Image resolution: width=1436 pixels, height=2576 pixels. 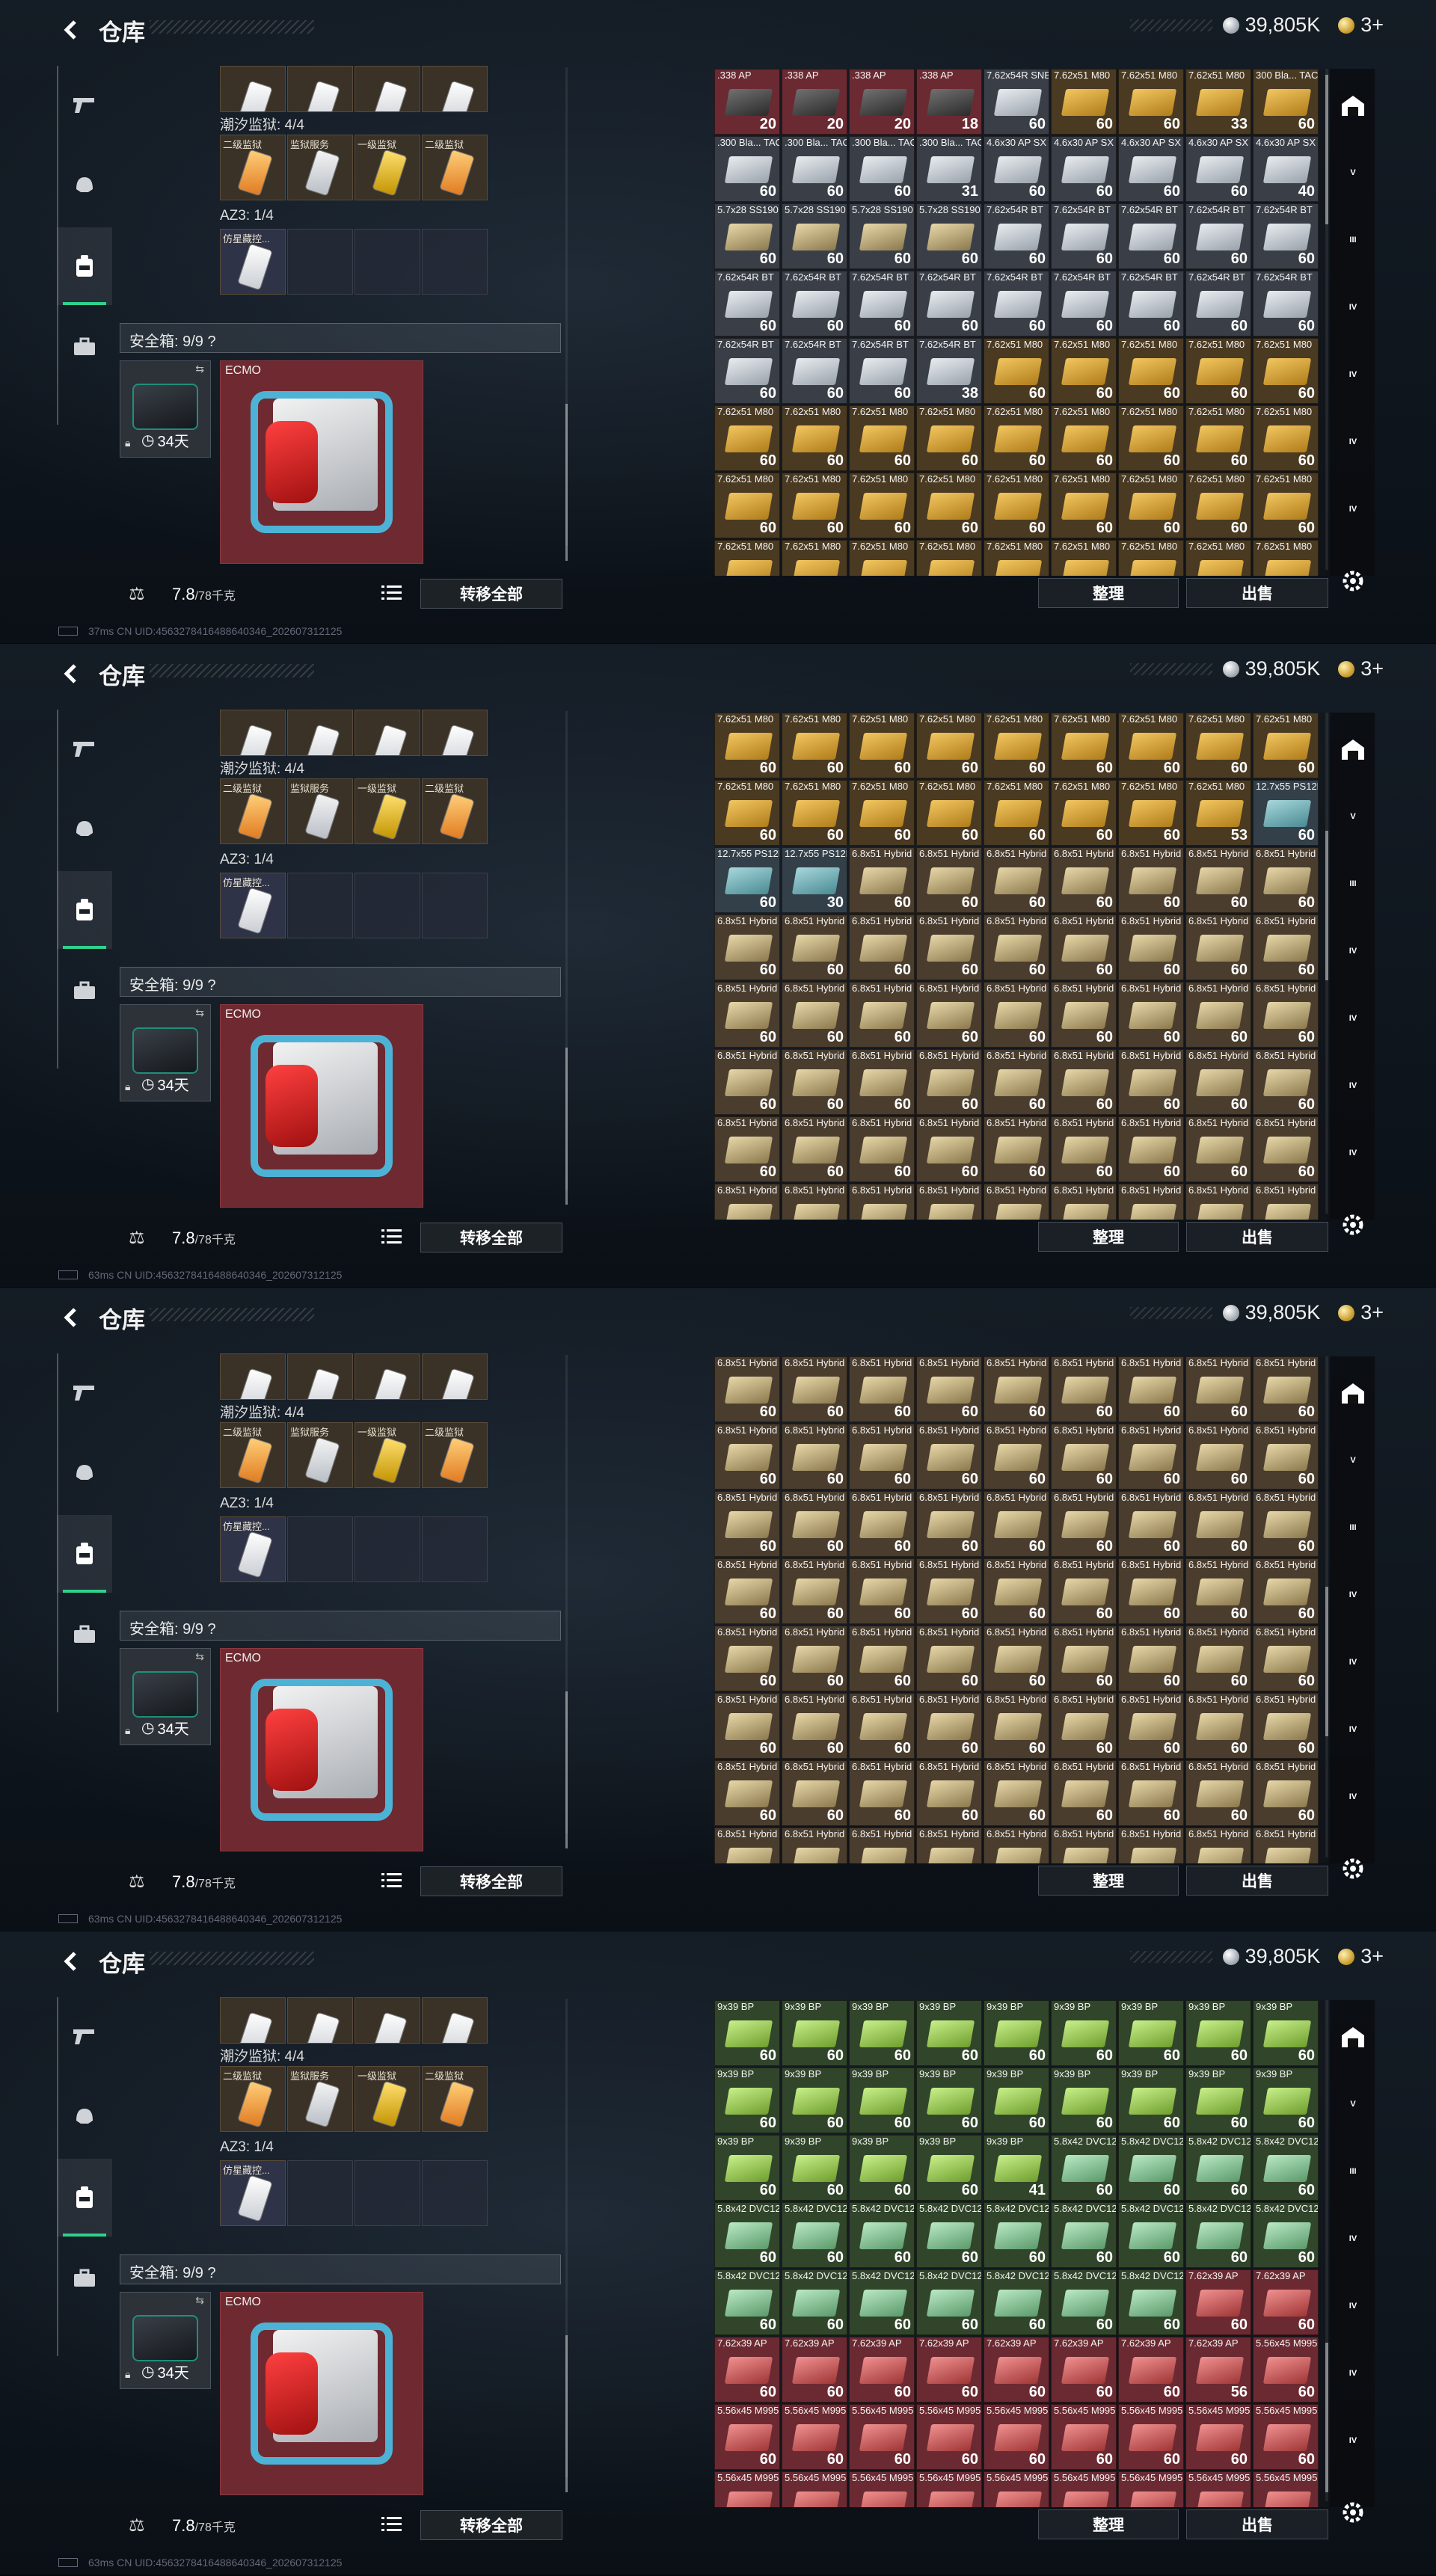 I want to click on back-button, so click(x=71, y=1961).